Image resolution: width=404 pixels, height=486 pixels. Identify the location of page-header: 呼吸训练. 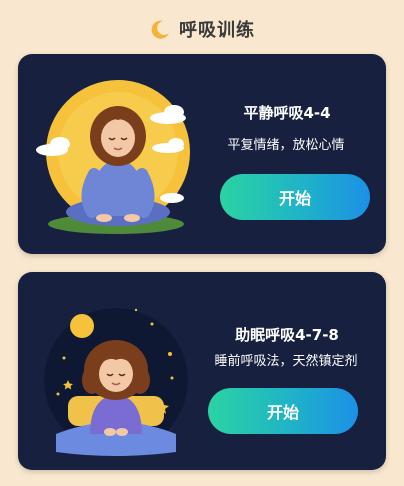
(202, 29).